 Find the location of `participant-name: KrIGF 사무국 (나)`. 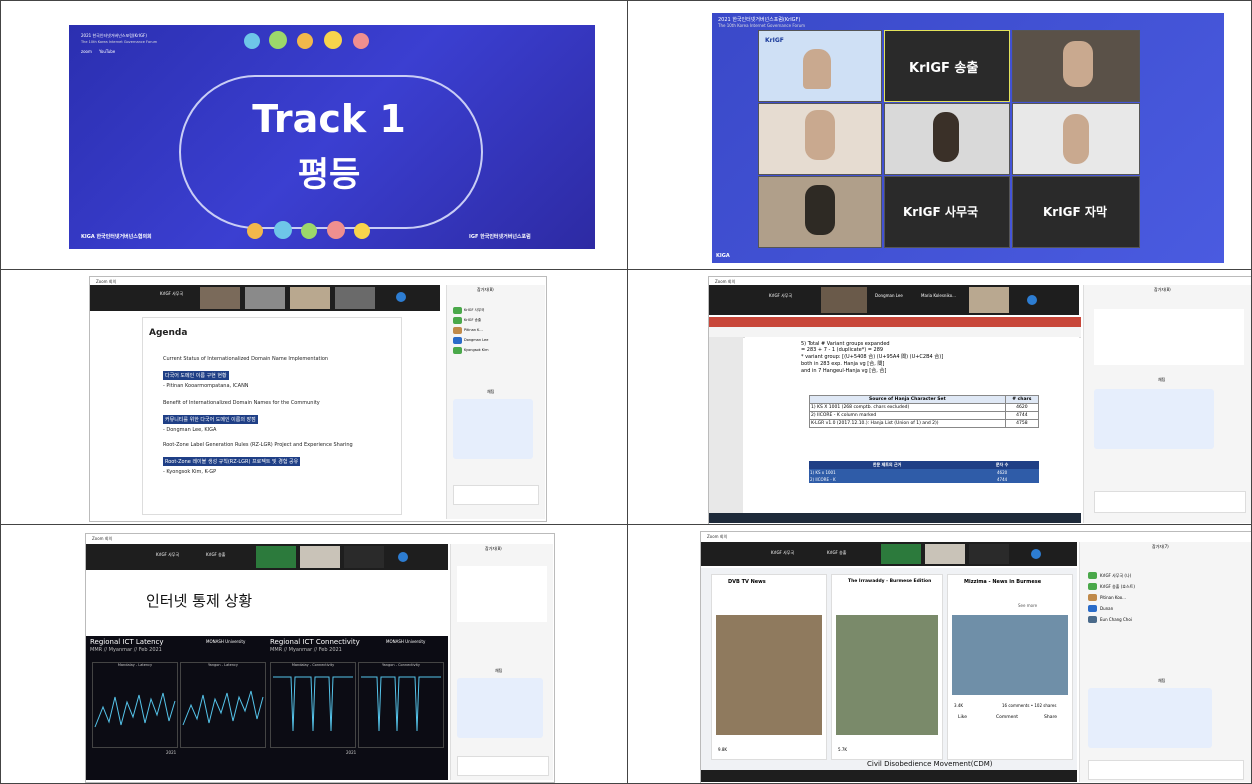

participant-name: KrIGF 사무국 (나) is located at coordinates (1116, 575).